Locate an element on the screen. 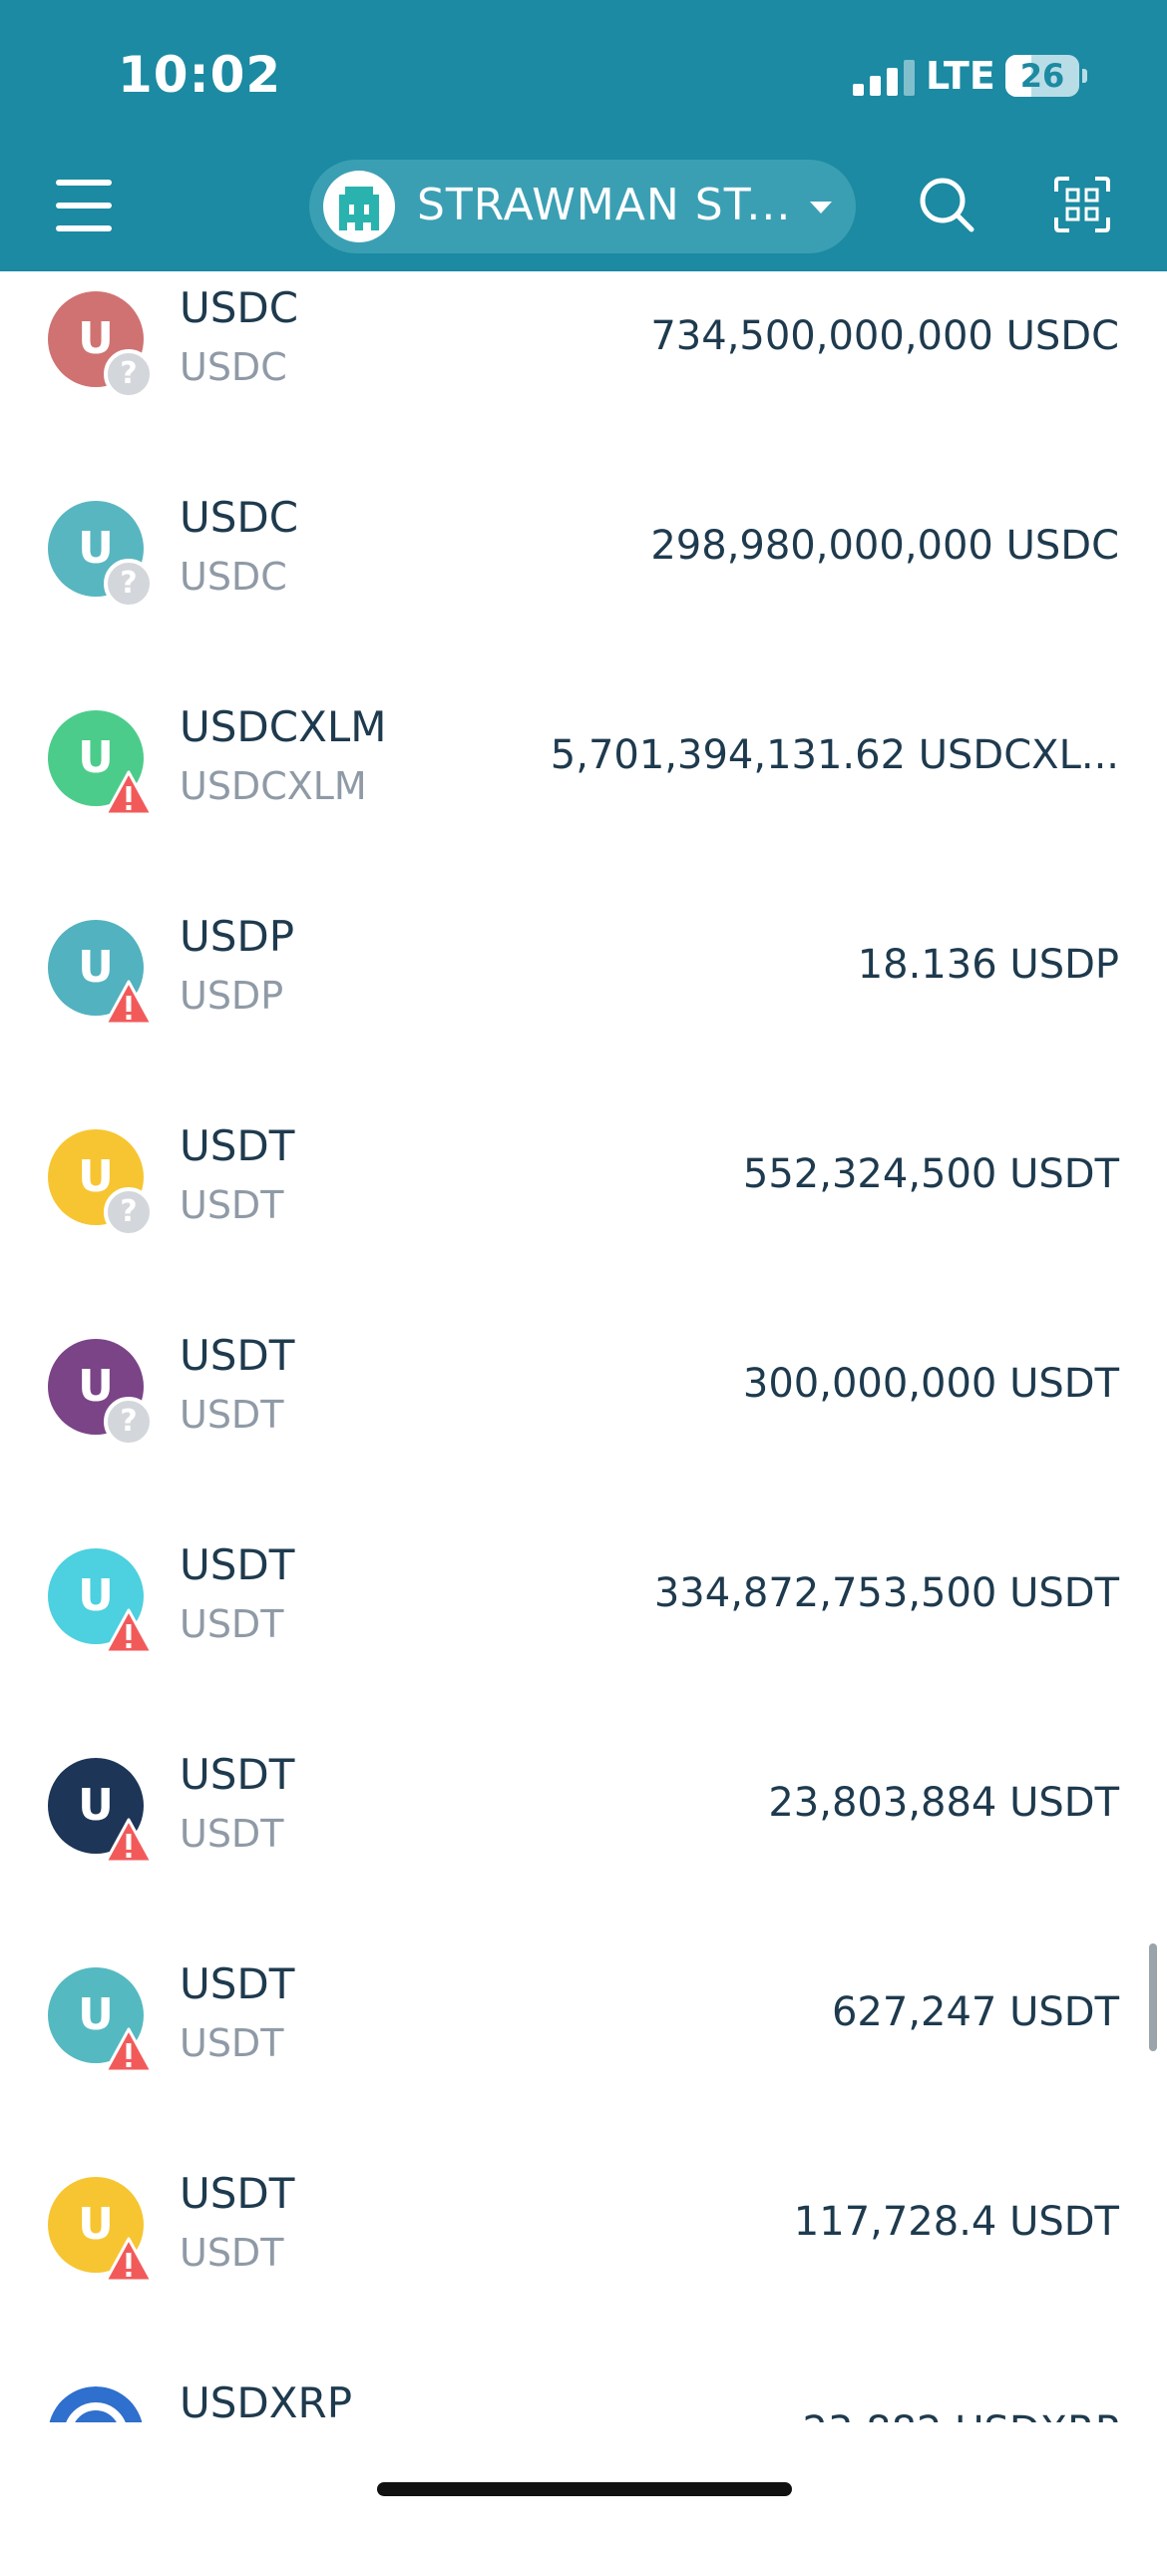  home-indicator is located at coordinates (584, 2489).